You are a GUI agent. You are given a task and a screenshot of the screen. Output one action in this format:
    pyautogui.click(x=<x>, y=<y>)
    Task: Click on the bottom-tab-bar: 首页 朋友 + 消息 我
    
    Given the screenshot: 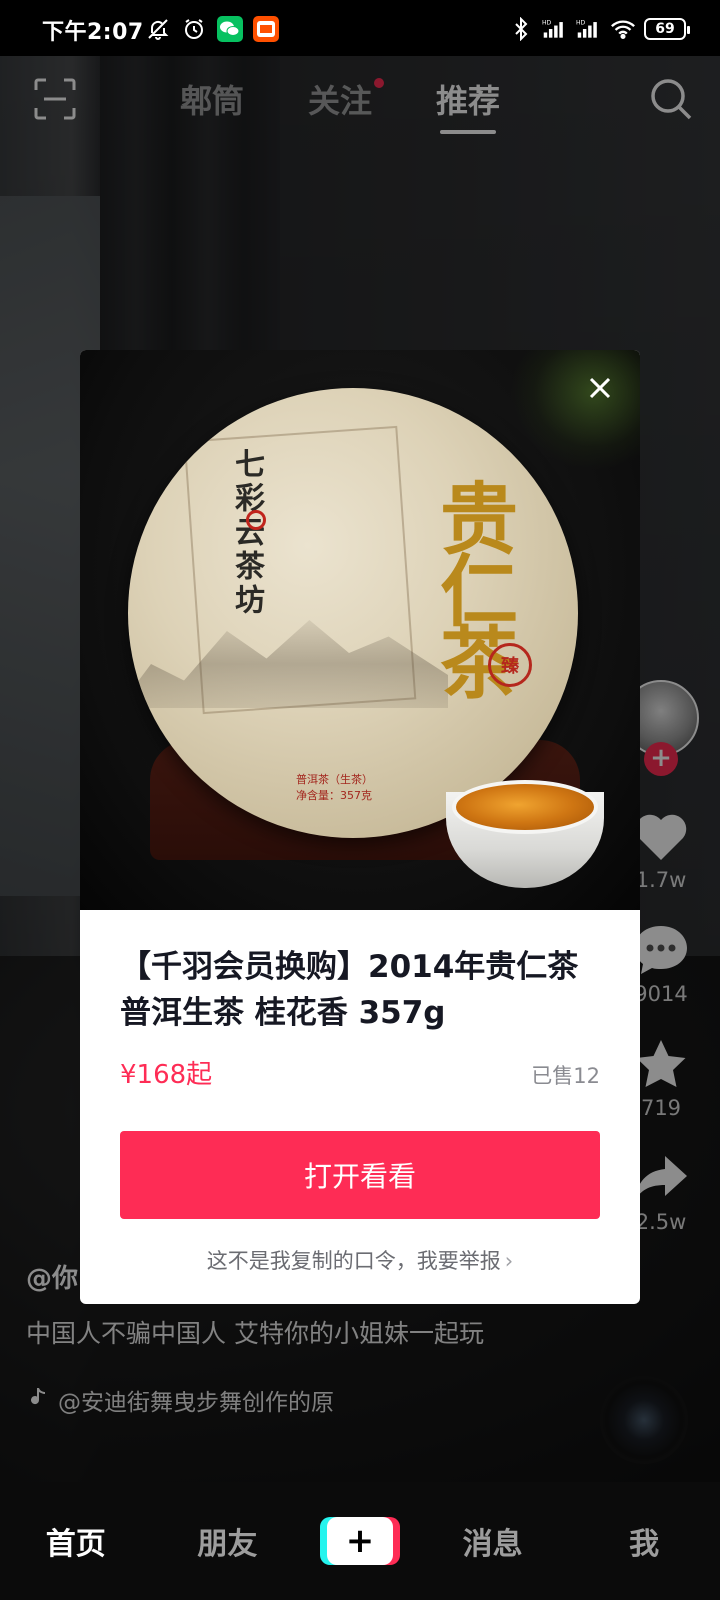 What is the action you would take?
    pyautogui.click(x=360, y=1541)
    